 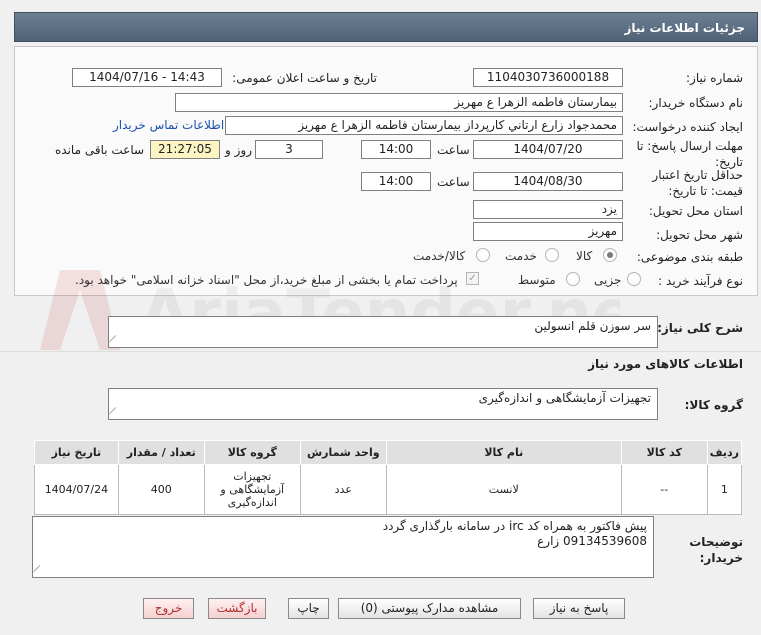 What do you see at coordinates (168, 608) in the screenshot?
I see `exit-button: خروج` at bounding box center [168, 608].